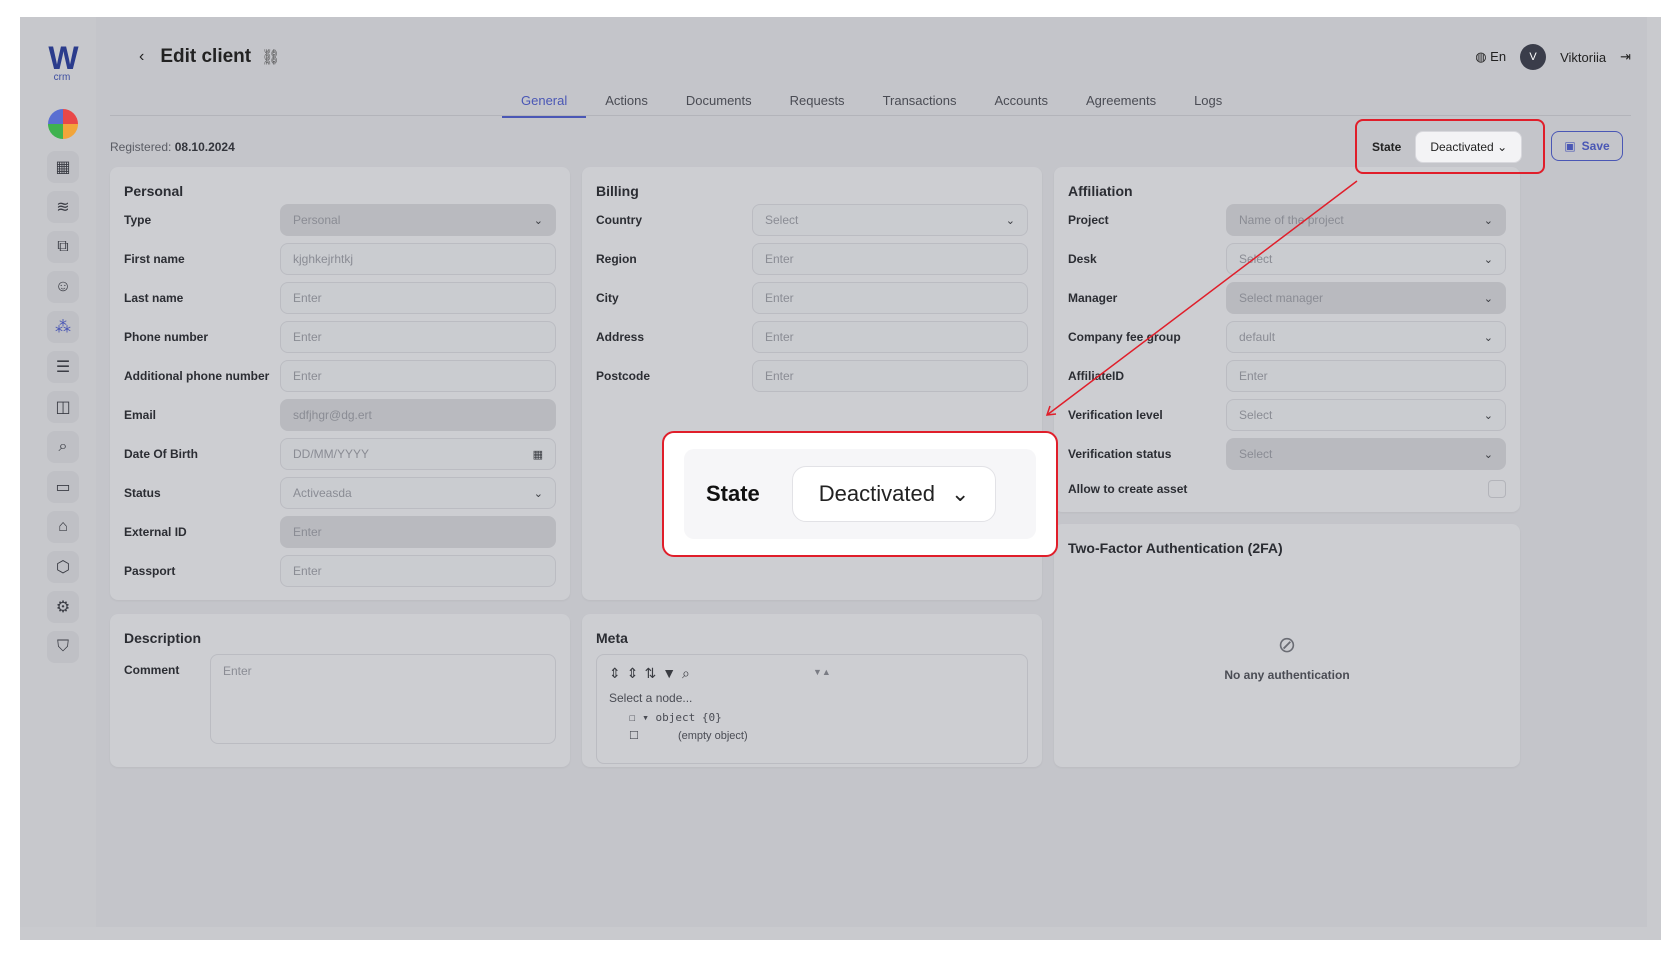 The height and width of the screenshot is (963, 1680). What do you see at coordinates (63, 247) in the screenshot?
I see `hierarchy-icon: ⧉` at bounding box center [63, 247].